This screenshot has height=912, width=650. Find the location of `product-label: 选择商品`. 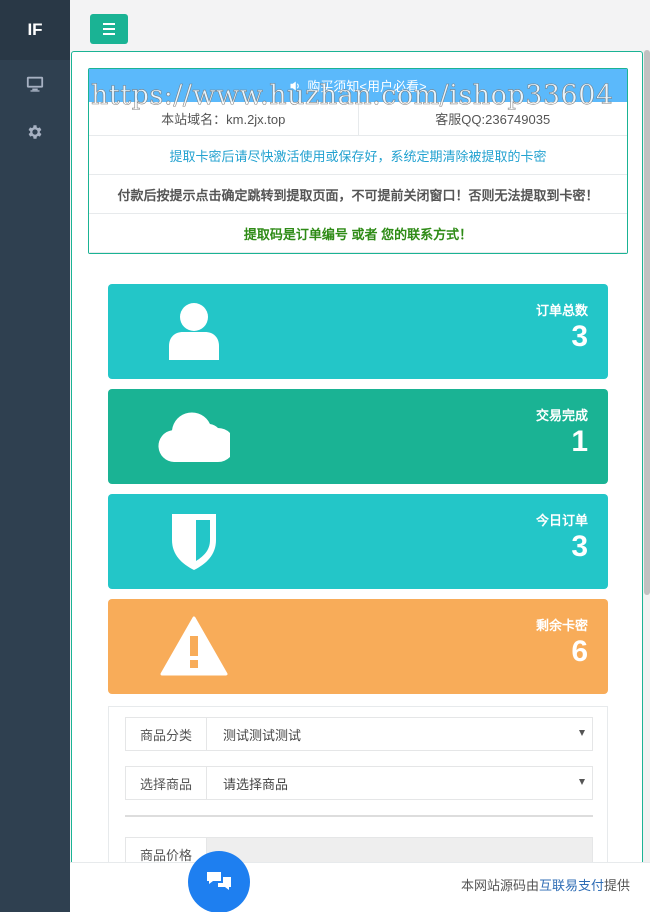

product-label: 选择商品 is located at coordinates (166, 783).